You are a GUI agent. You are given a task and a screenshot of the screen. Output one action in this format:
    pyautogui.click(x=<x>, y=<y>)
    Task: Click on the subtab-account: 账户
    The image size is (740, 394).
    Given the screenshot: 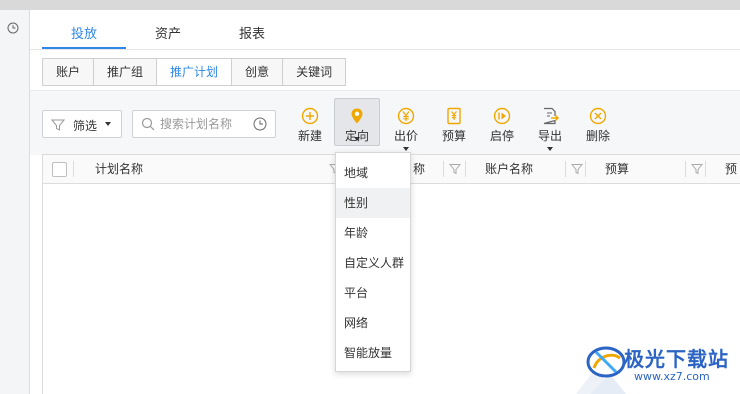 What is the action you would take?
    pyautogui.click(x=69, y=72)
    